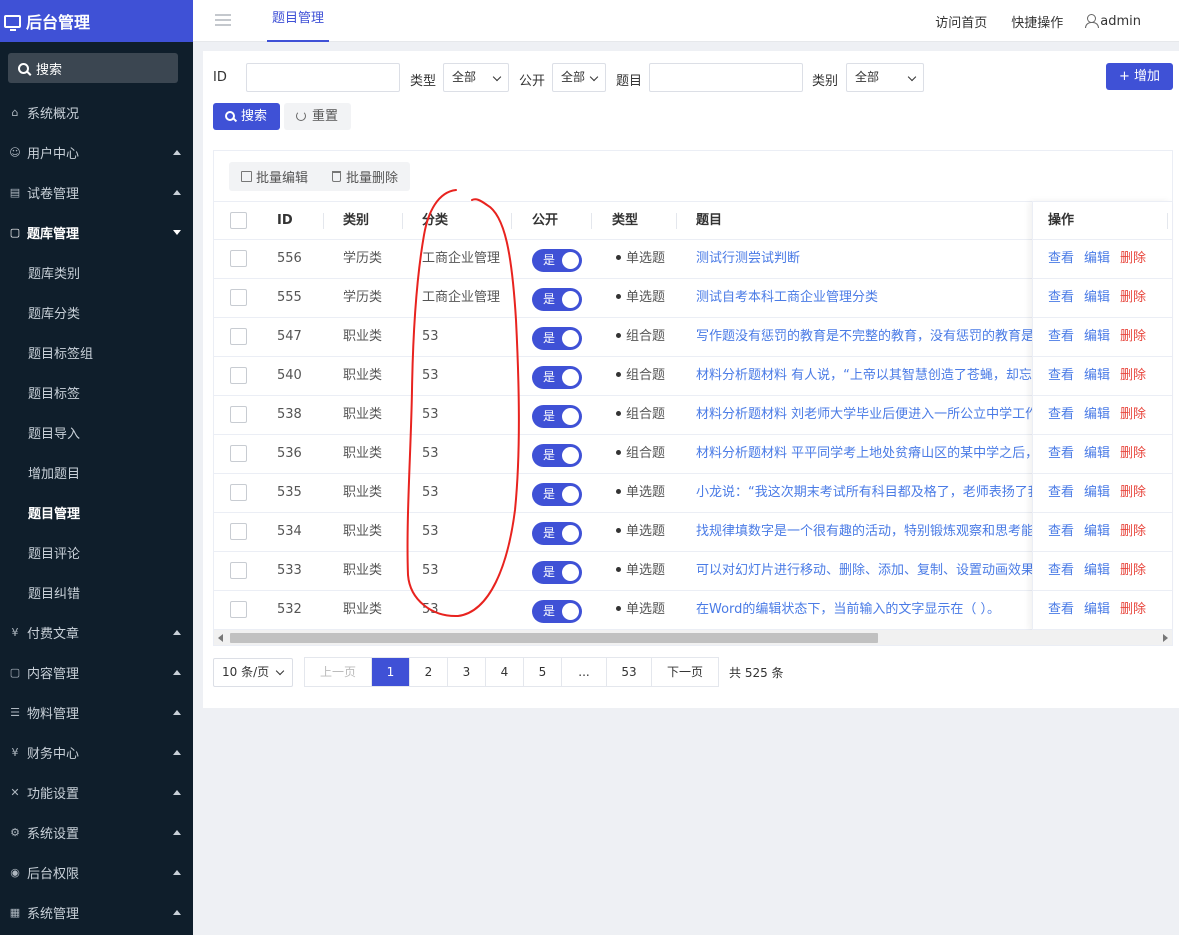 The image size is (1179, 935). What do you see at coordinates (864, 532) in the screenshot?
I see `cell-question-link: 找规律填数字是一个很有趣的活动，特别锻炼观察和思考能力` at bounding box center [864, 532].